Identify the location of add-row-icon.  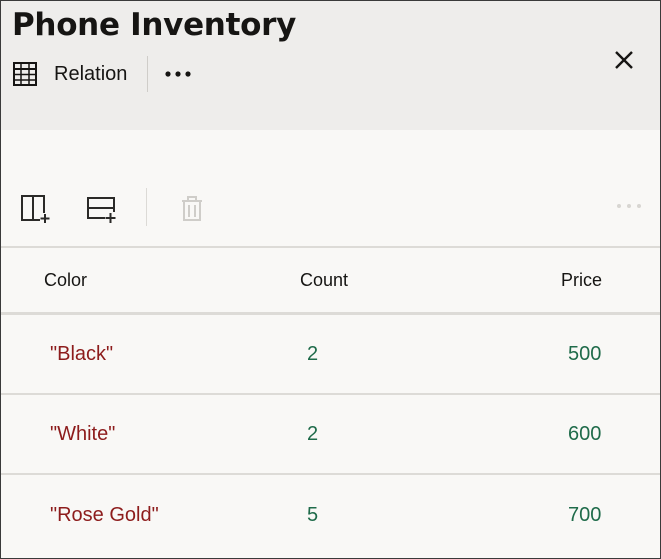
(101, 210).